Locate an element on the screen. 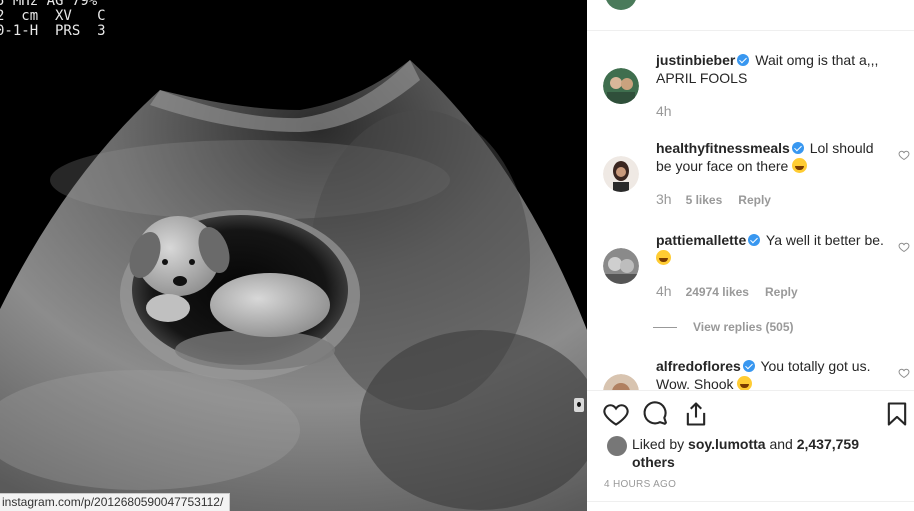 Image resolution: width=914 pixels, height=511 pixels. comment-username: pattiemallette is located at coordinates (701, 240).